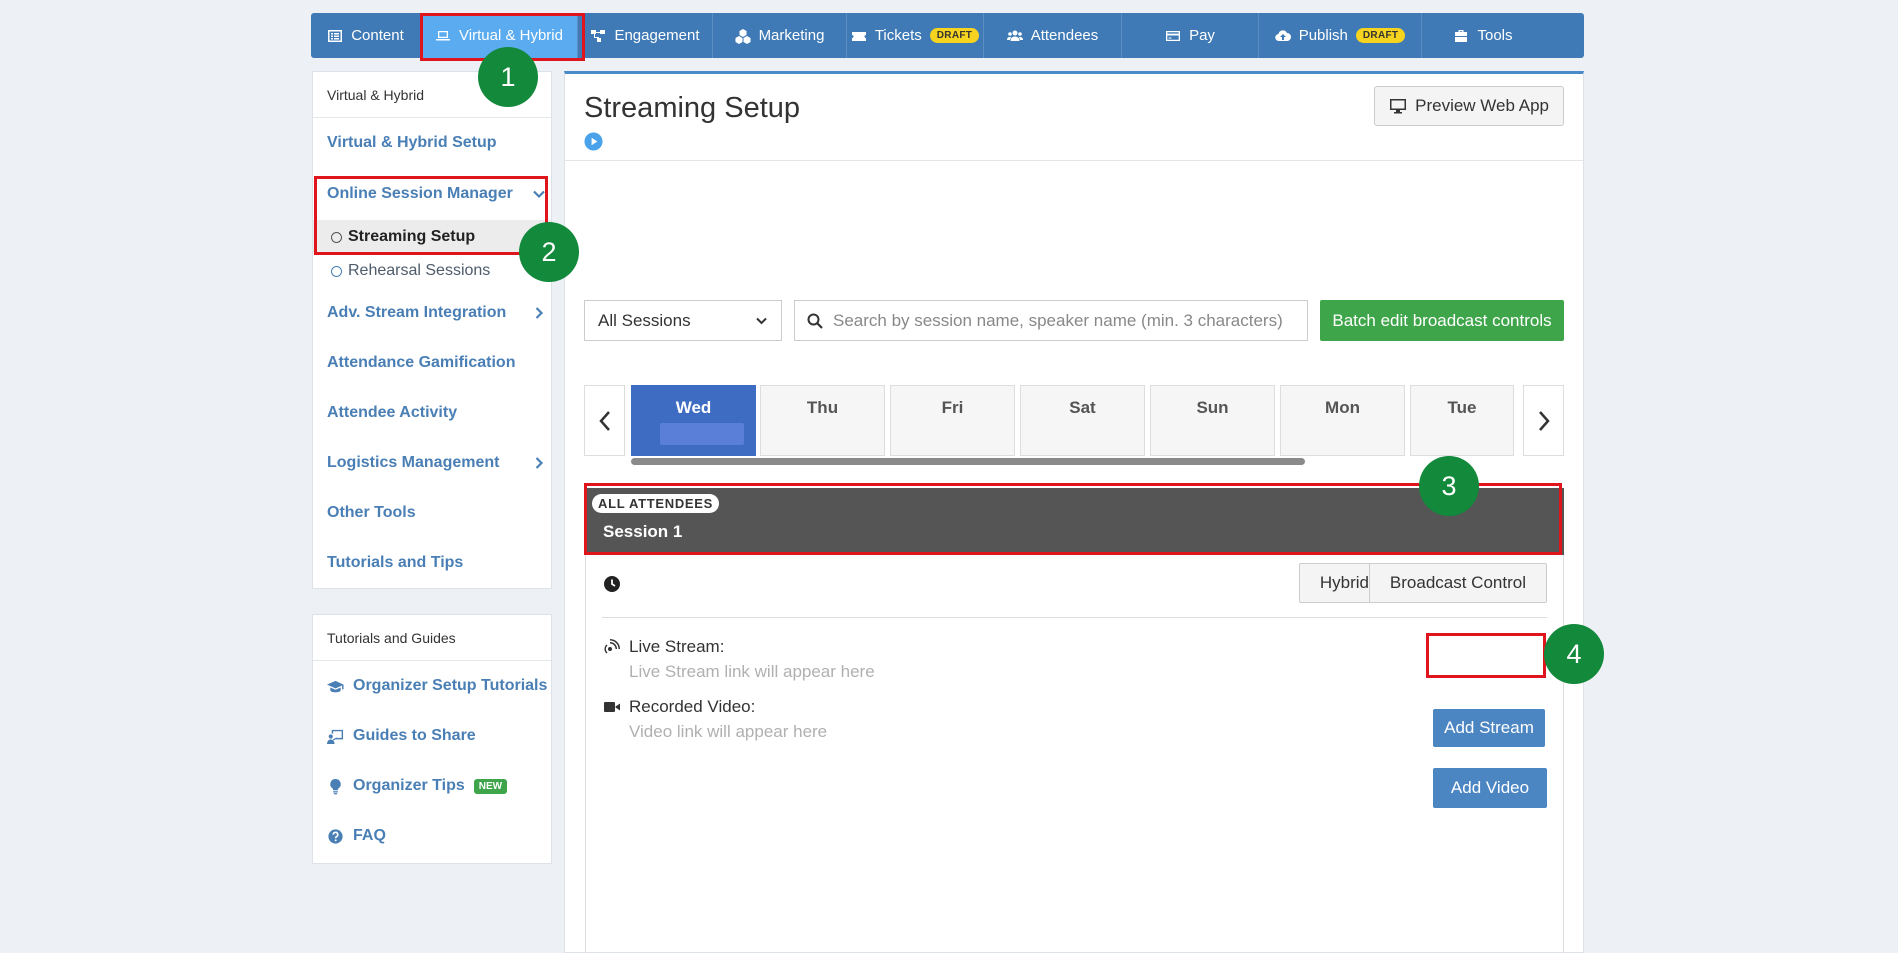 The height and width of the screenshot is (953, 1898). What do you see at coordinates (432, 836) in the screenshot?
I see `guide-faq: FAQ` at bounding box center [432, 836].